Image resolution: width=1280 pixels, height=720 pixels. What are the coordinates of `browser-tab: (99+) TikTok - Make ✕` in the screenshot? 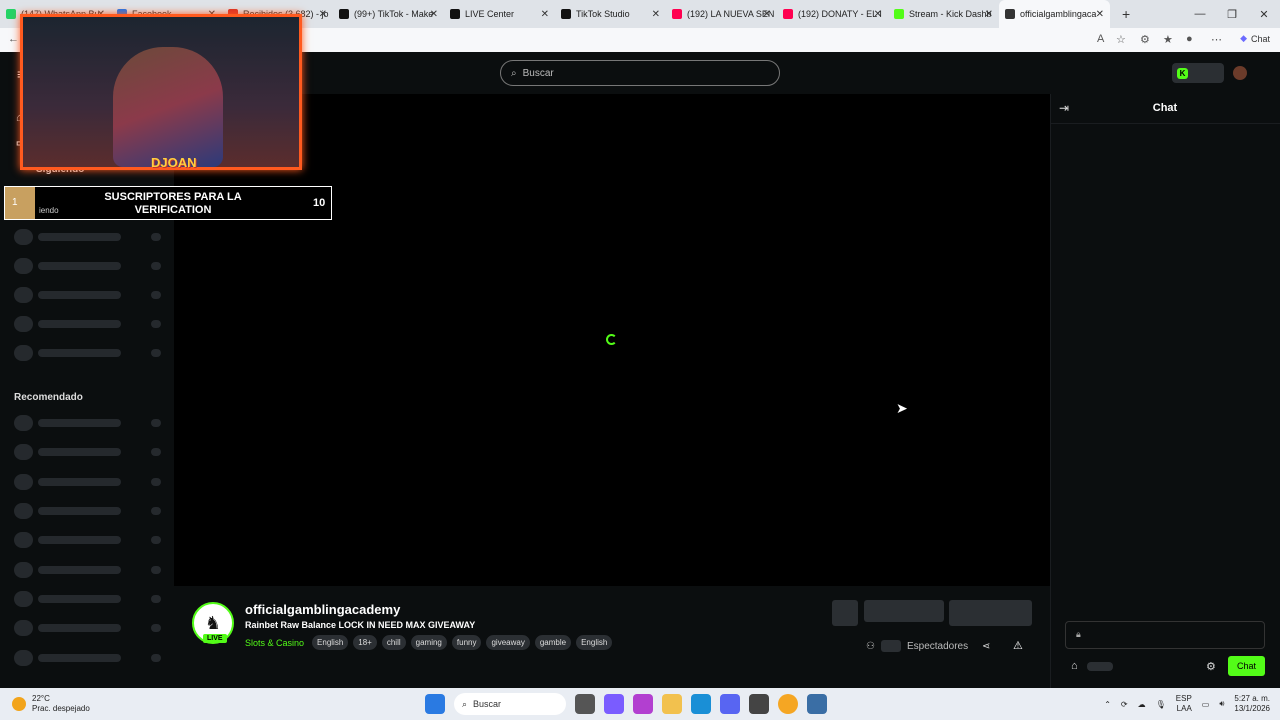 It's located at (388, 14).